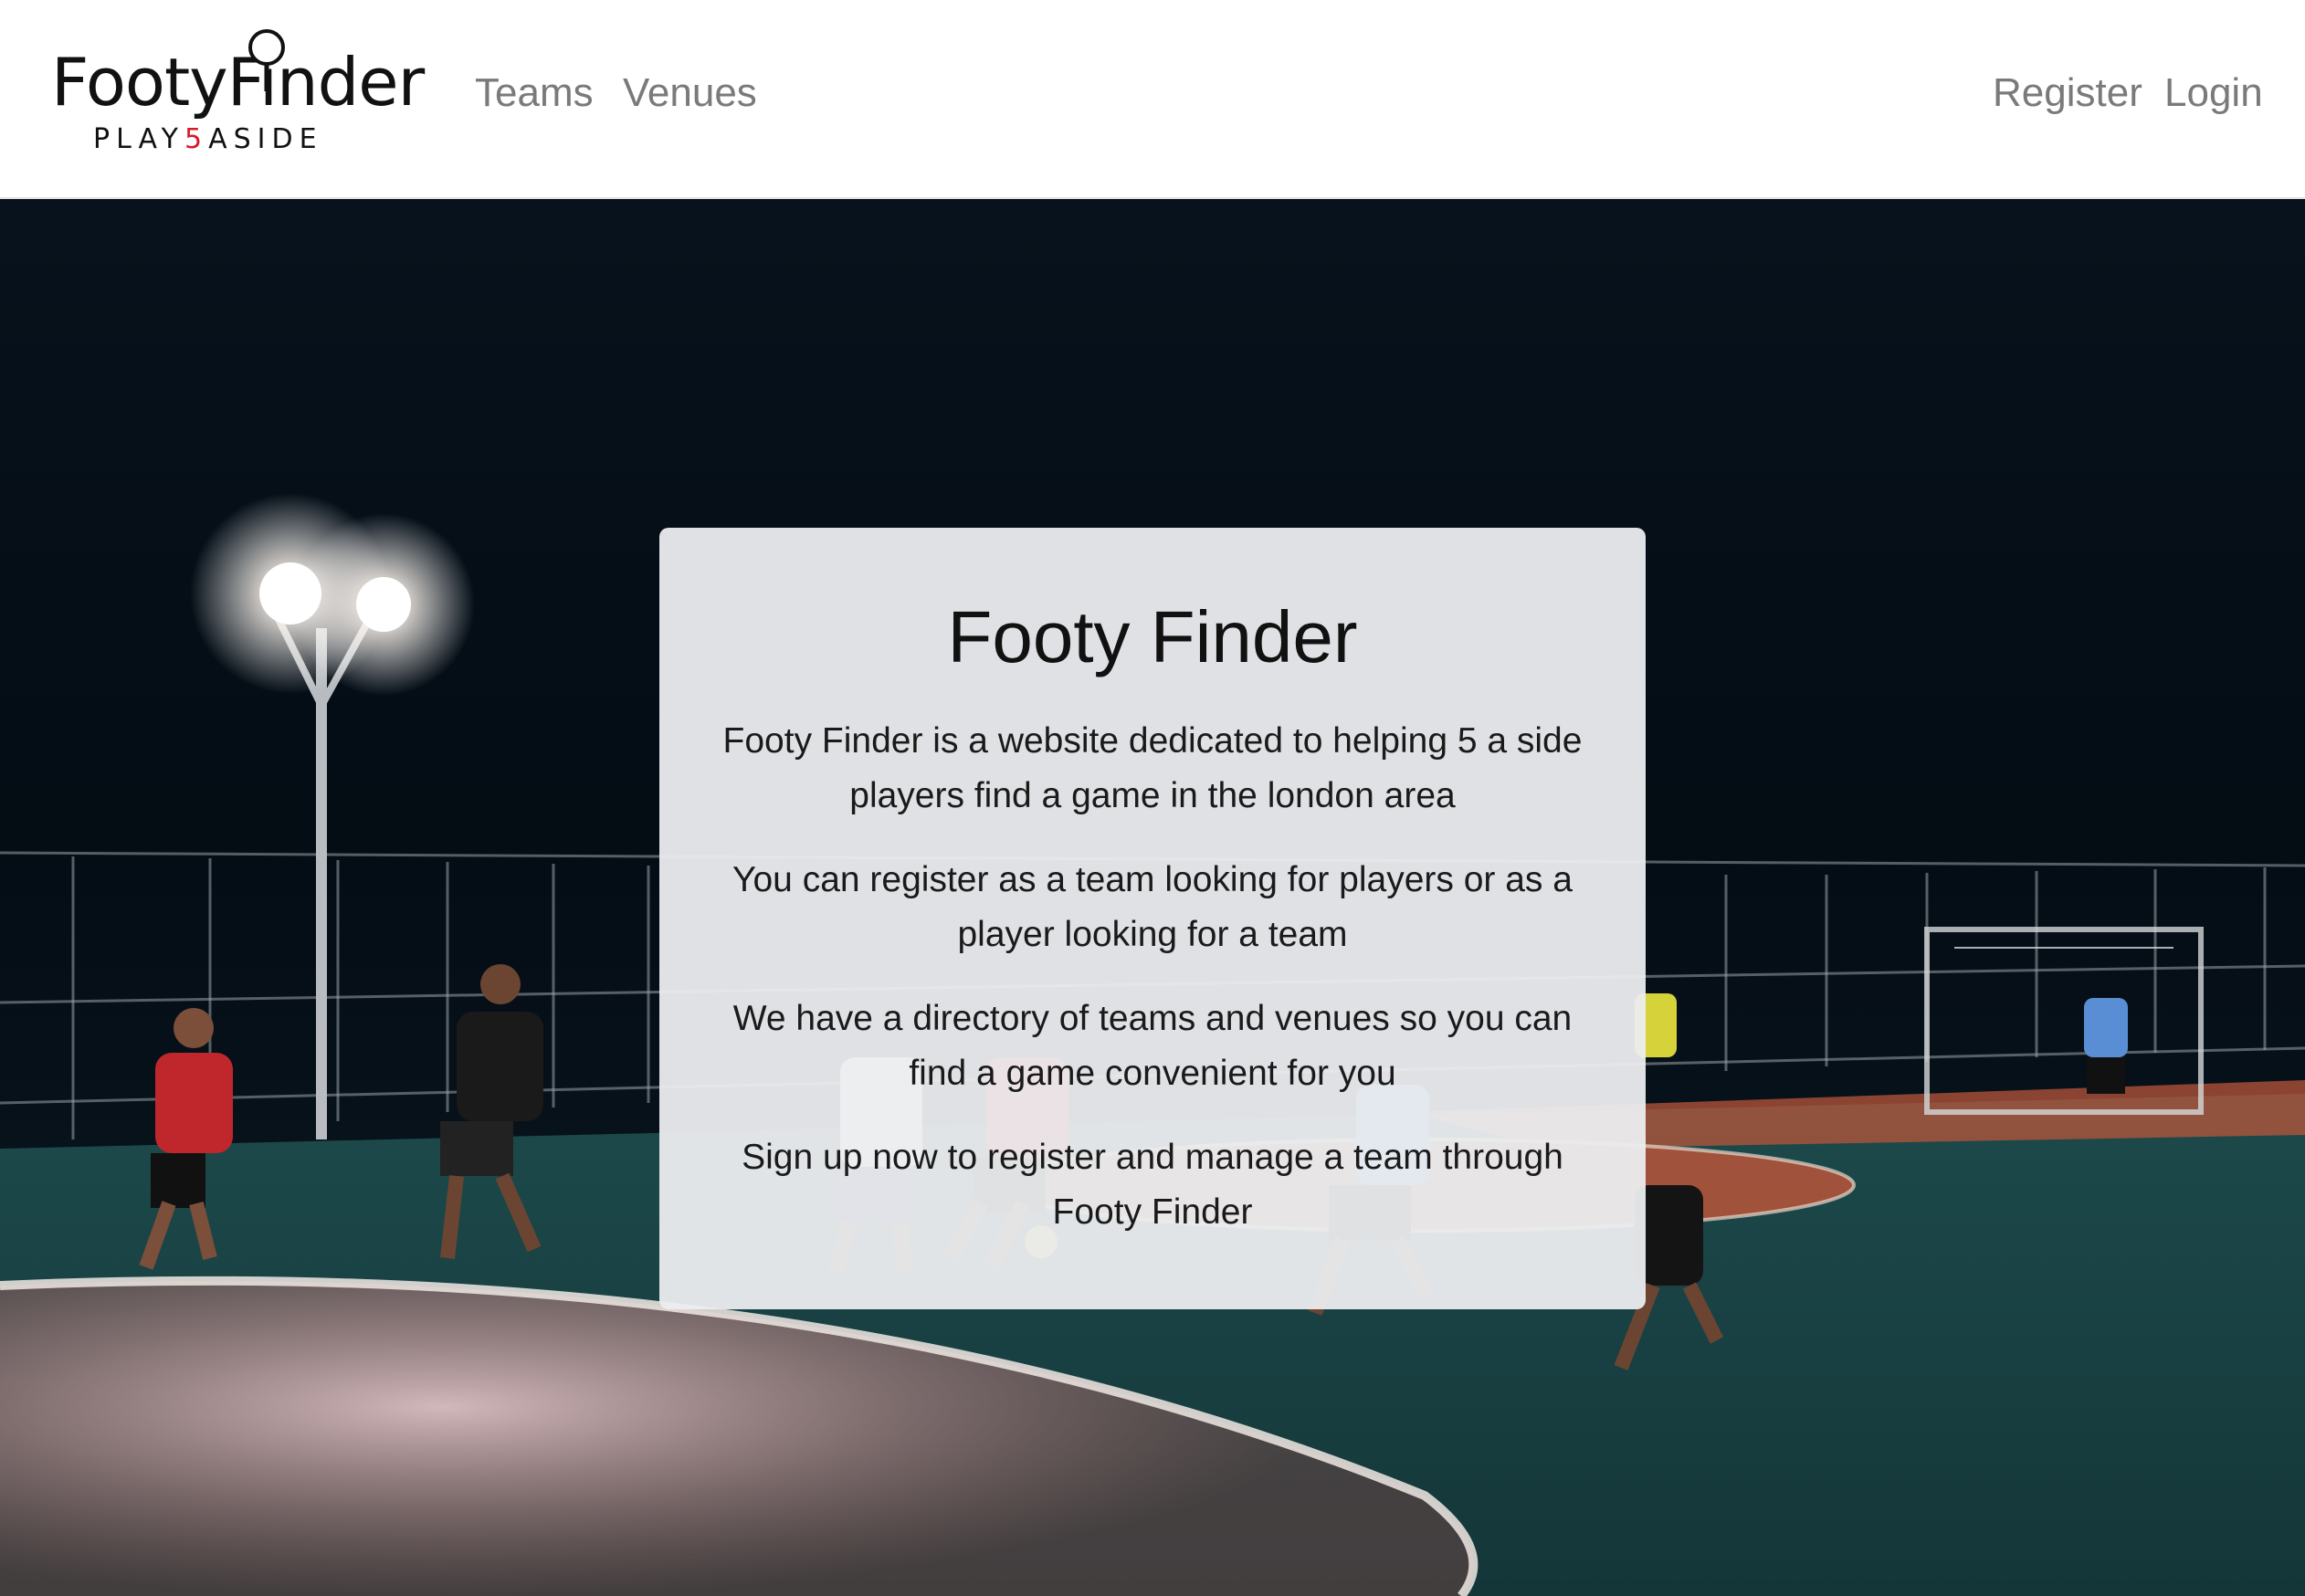 The width and height of the screenshot is (2305, 1596). Describe the element at coordinates (2213, 93) in the screenshot. I see `nav-link-login: Login` at that location.